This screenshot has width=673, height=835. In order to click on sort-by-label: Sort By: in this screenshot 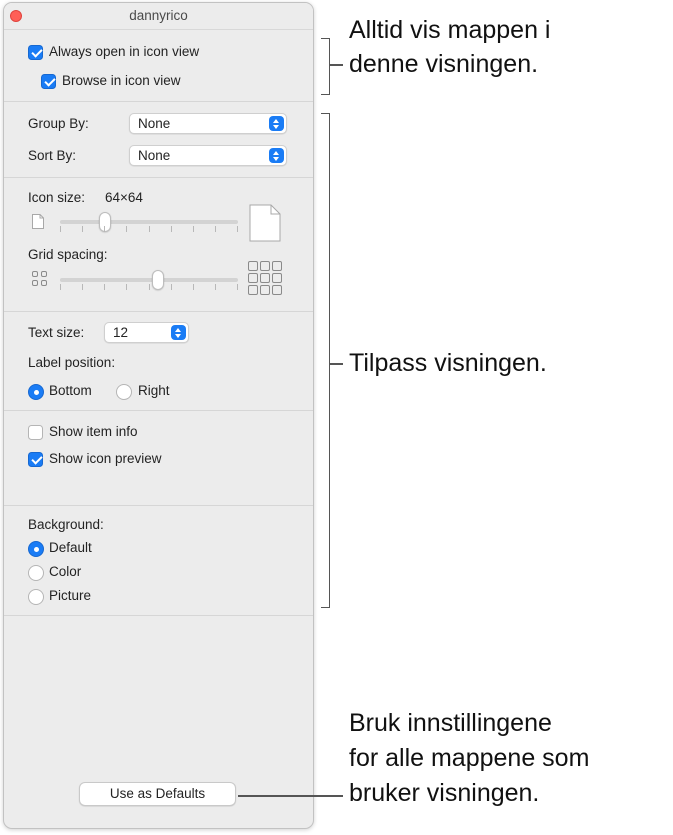, I will do `click(52, 155)`.